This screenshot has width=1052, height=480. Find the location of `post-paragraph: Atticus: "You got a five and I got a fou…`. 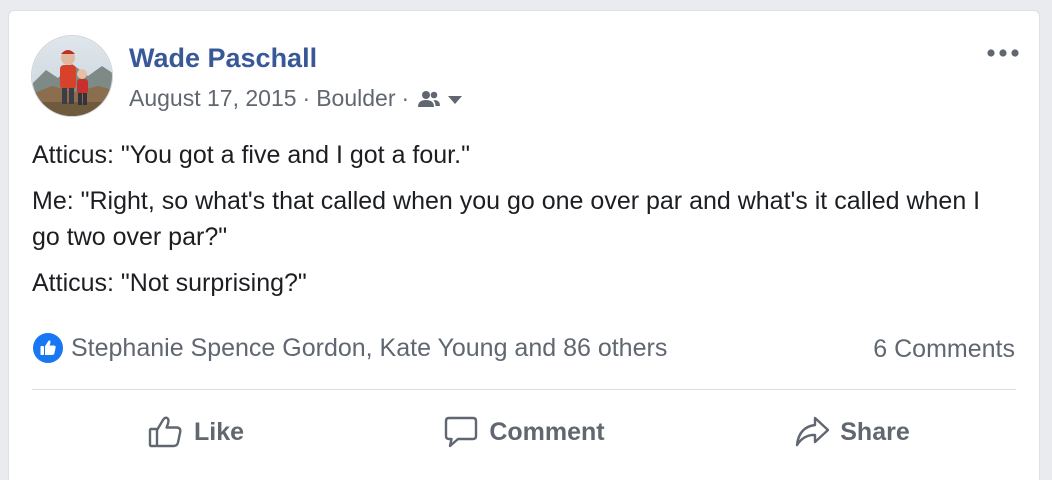

post-paragraph: Atticus: "You got a five and I got a fou… is located at coordinates (251, 155).